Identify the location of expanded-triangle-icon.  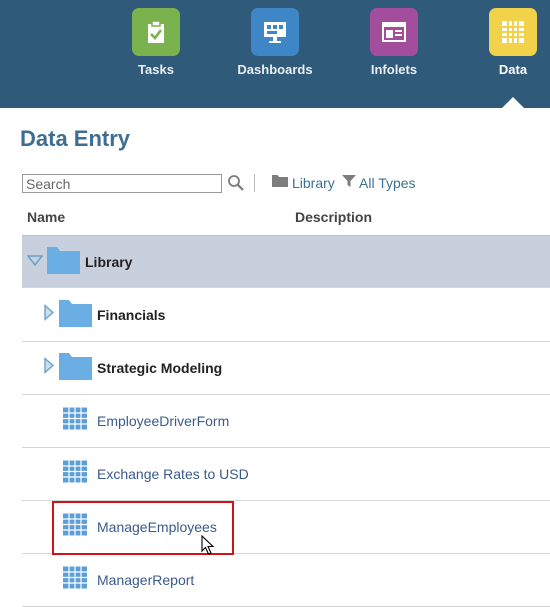
(35, 262).